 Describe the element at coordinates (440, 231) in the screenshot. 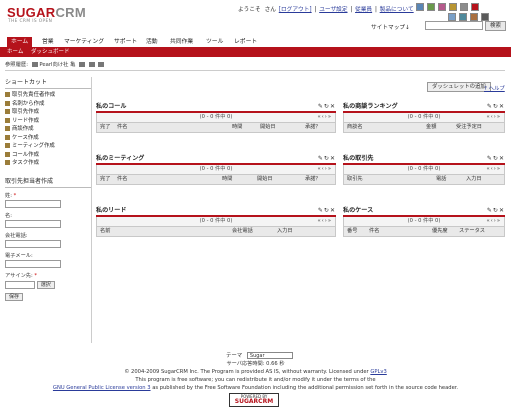

I see `column-header: 優先度` at that location.